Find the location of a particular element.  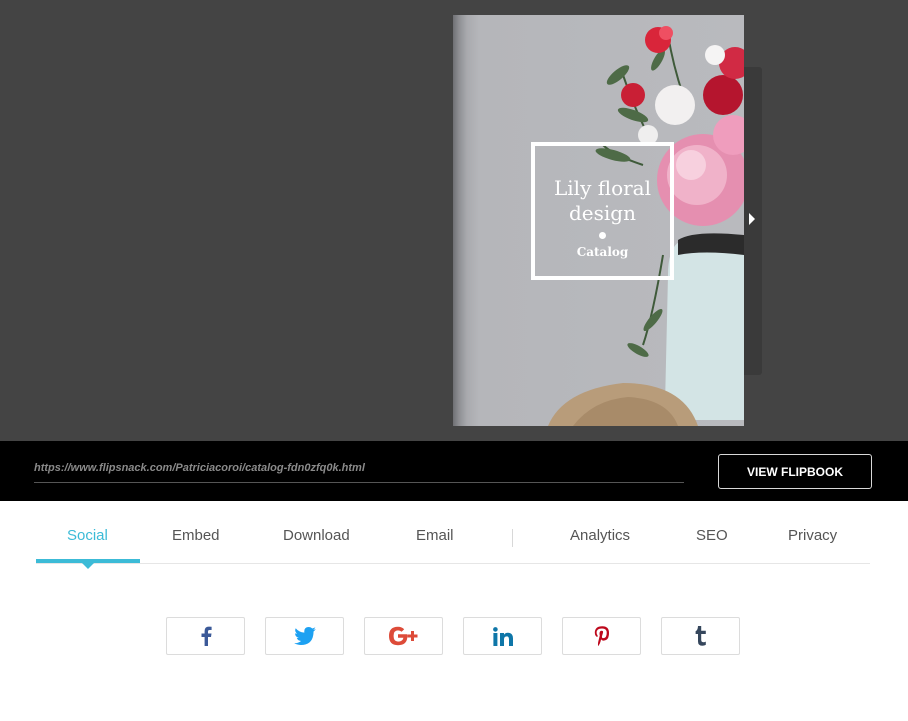

tab-privacy: Privacy is located at coordinates (812, 535).